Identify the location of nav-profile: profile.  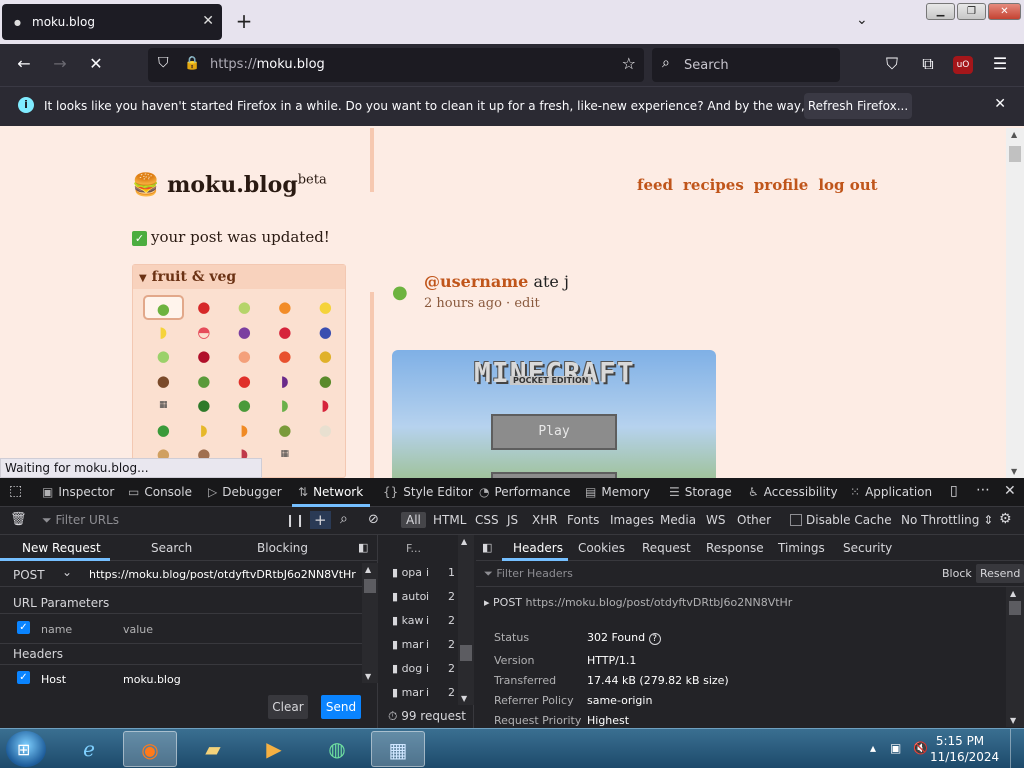
(781, 185).